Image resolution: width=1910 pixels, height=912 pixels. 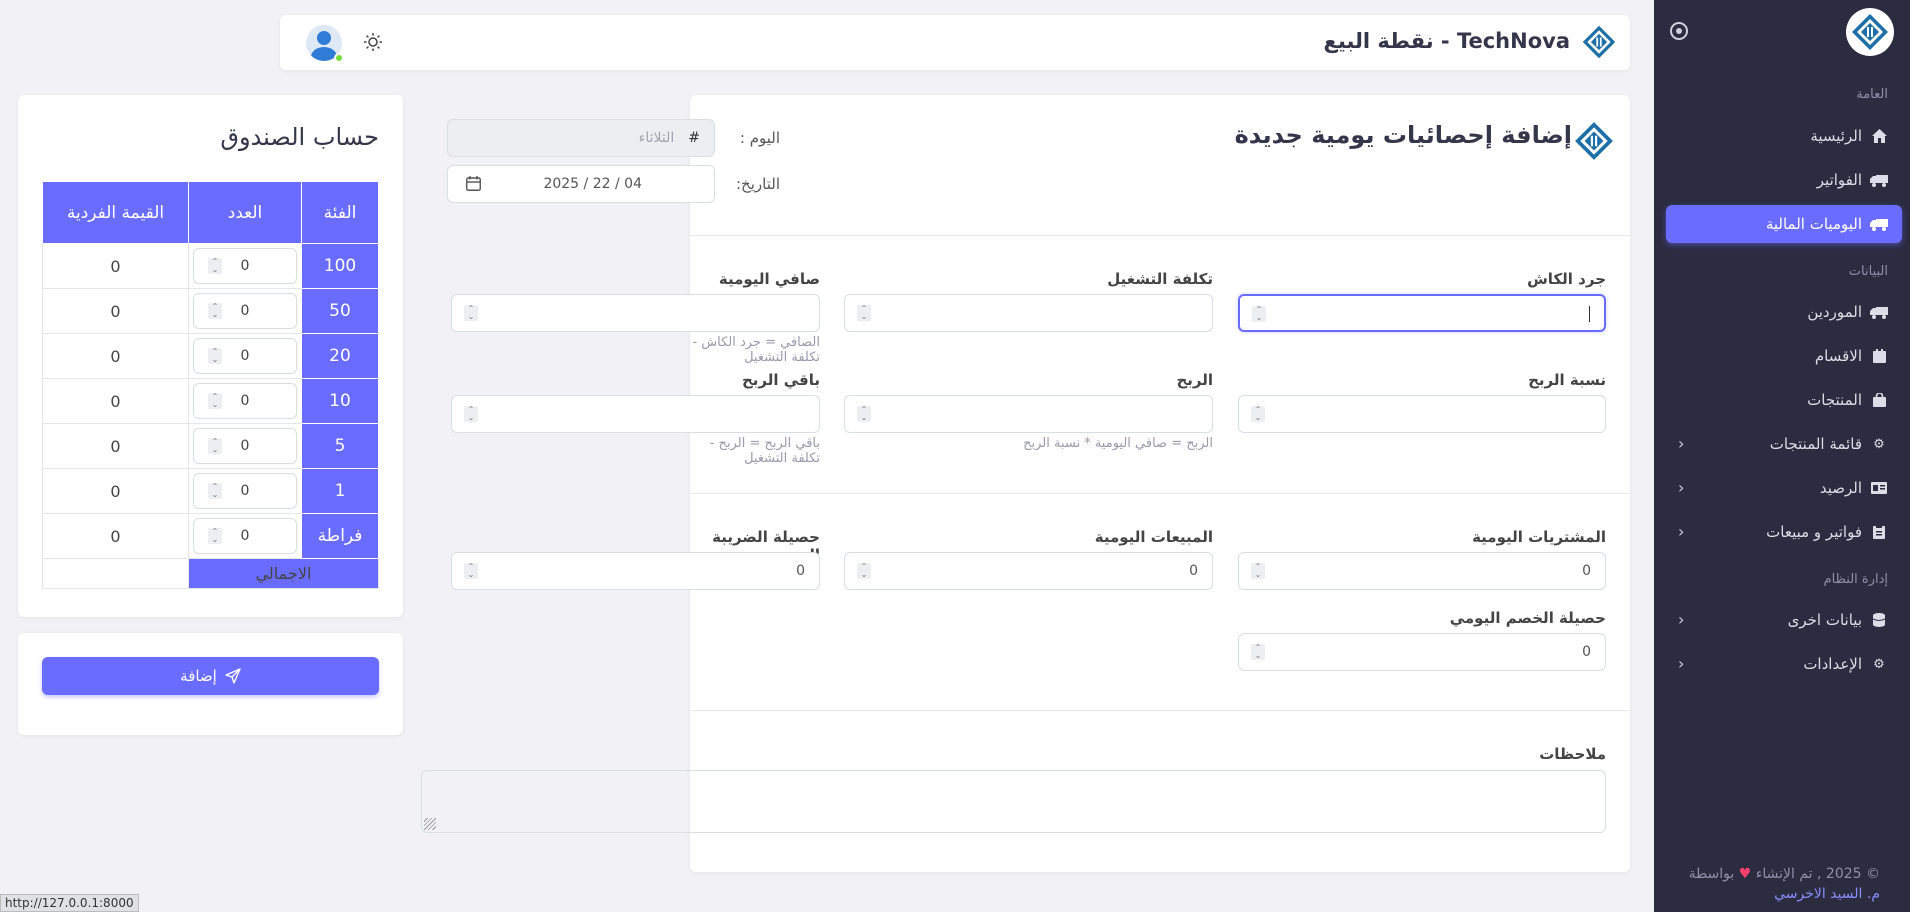 I want to click on sidebar-item-financial-dailies: اليوميات المالية, so click(x=1784, y=224).